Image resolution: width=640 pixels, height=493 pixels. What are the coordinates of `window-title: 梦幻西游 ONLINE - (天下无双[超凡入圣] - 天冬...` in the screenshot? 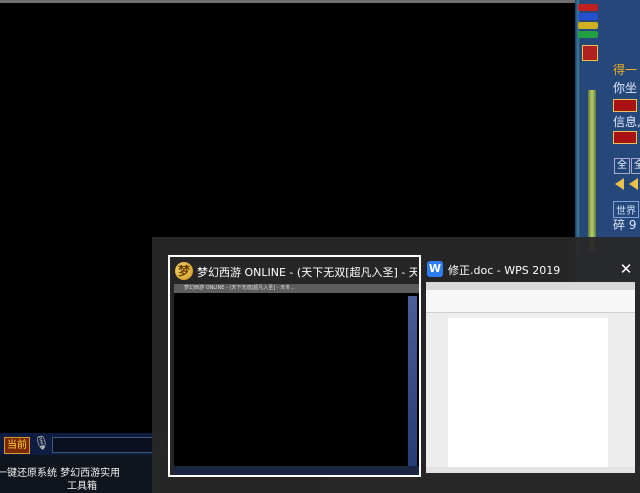 It's located at (307, 272).